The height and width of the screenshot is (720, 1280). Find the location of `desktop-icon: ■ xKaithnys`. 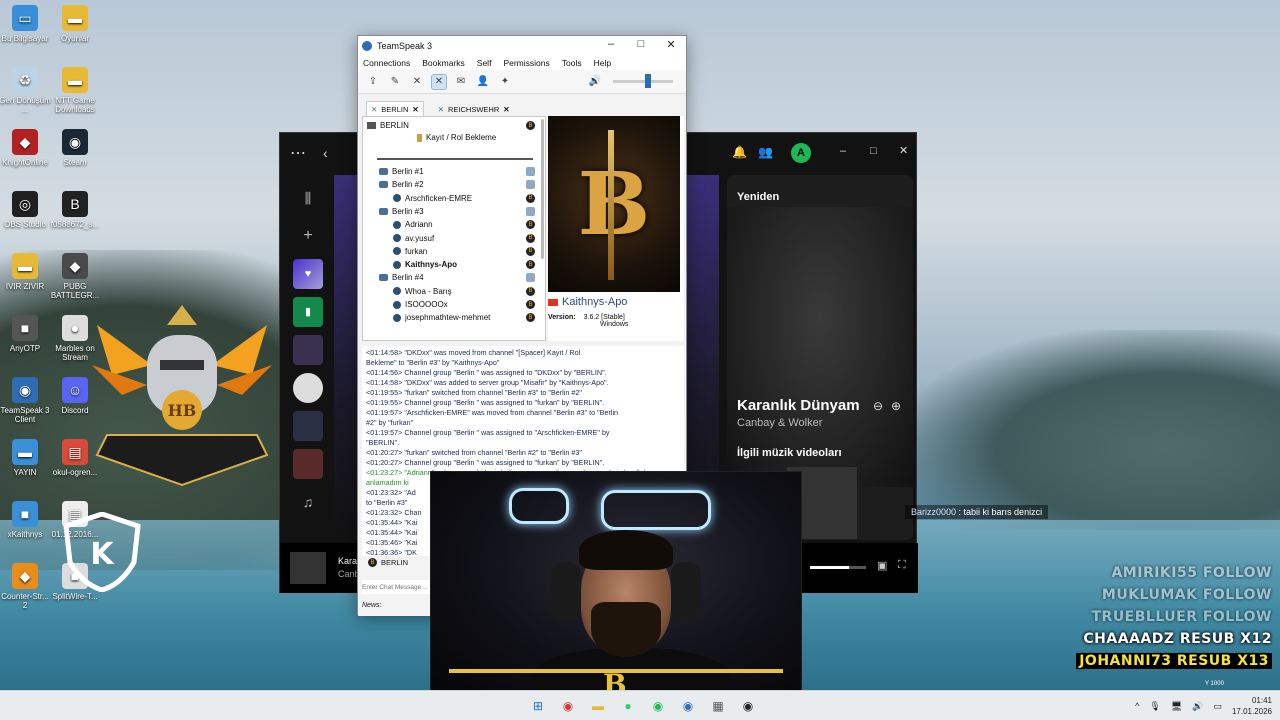

desktop-icon: ■ xKaithnys is located at coordinates (26, 520).